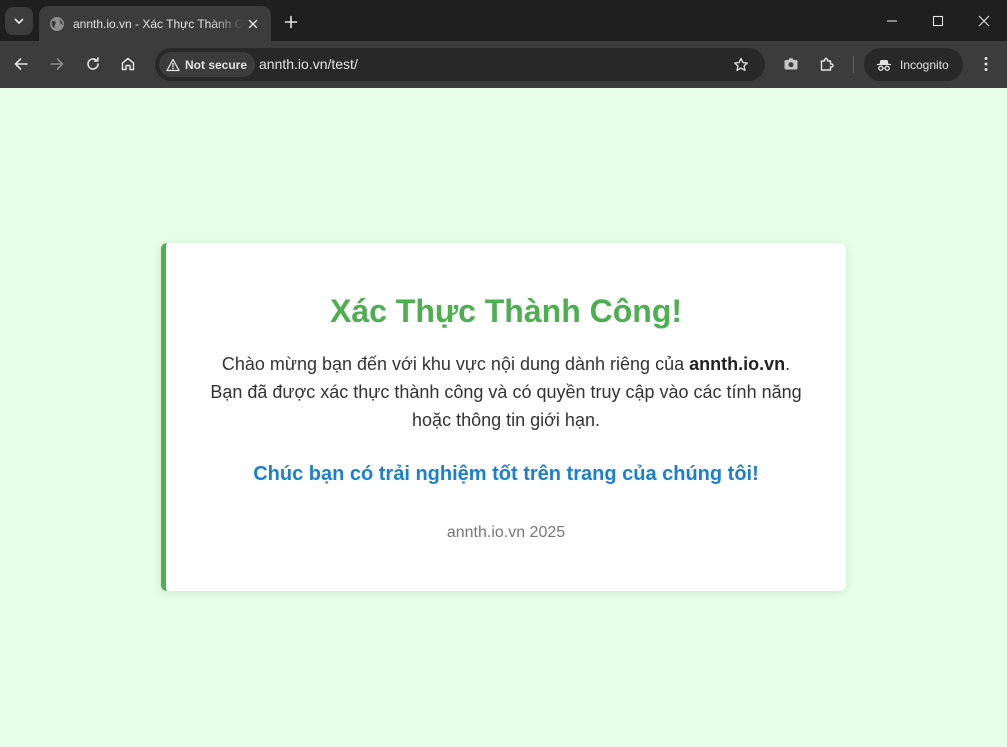 The image size is (1007, 747). I want to click on star-icon, so click(741, 64).